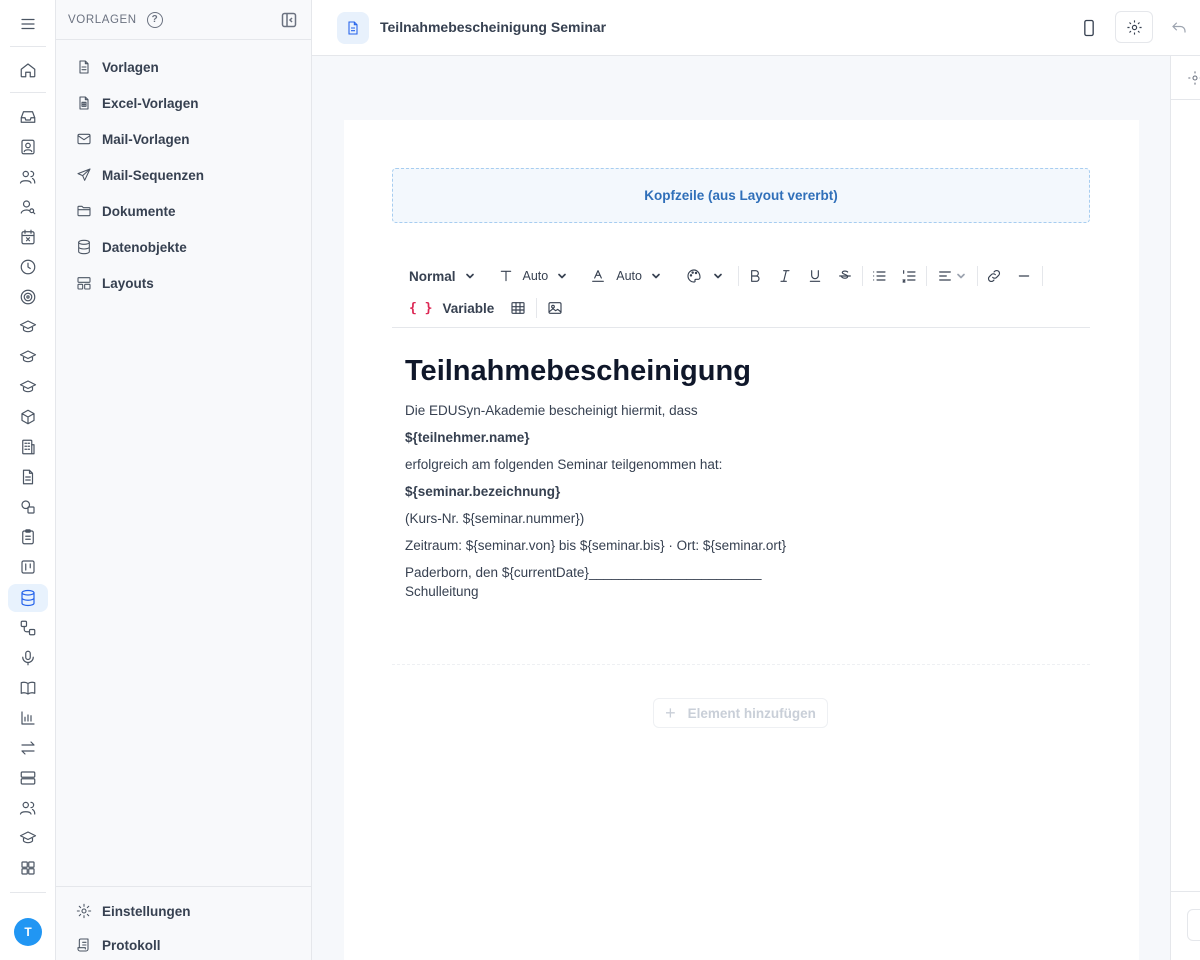 The height and width of the screenshot is (960, 1200). I want to click on sidebar-item-label: Protokoll, so click(131, 945).